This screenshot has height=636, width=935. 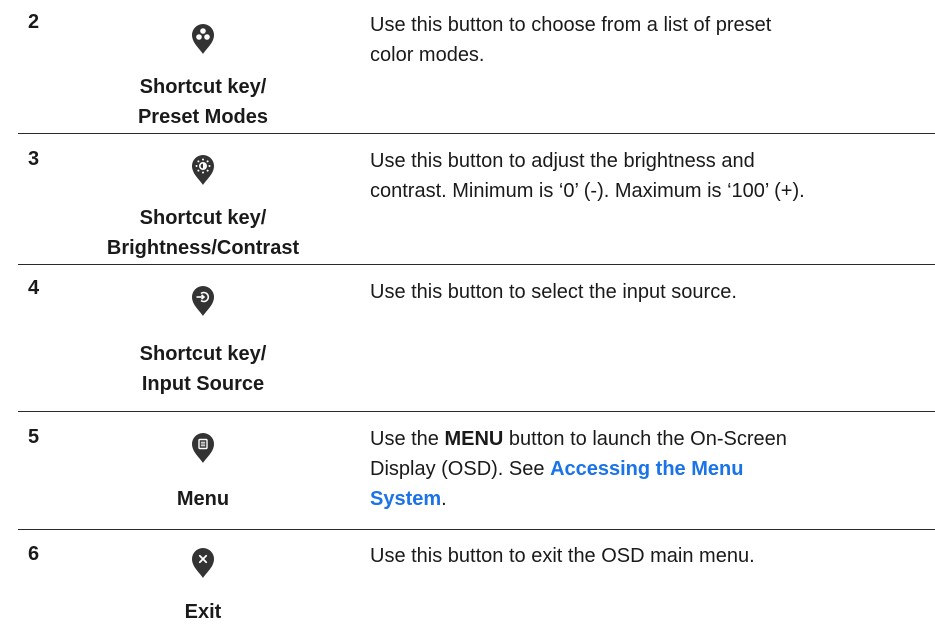 I want to click on desc-line: Display (OSD). See Accessing the Menu, so click(x=635, y=469).